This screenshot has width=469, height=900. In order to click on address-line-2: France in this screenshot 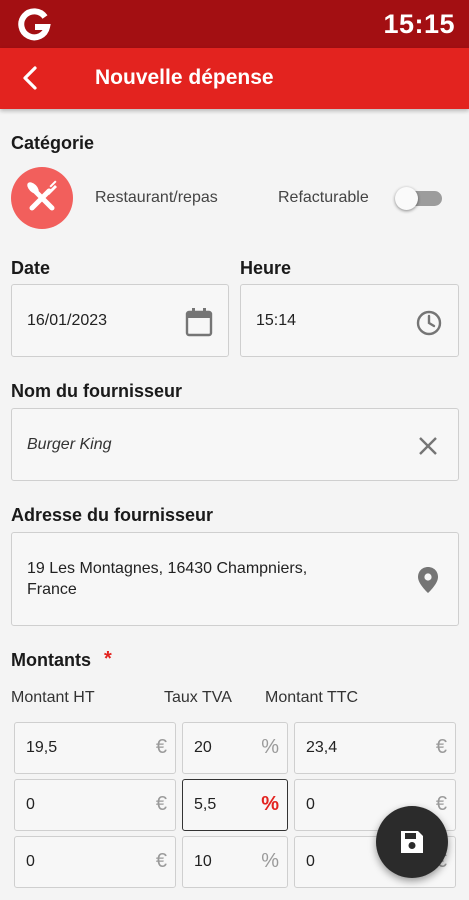, I will do `click(52, 589)`.